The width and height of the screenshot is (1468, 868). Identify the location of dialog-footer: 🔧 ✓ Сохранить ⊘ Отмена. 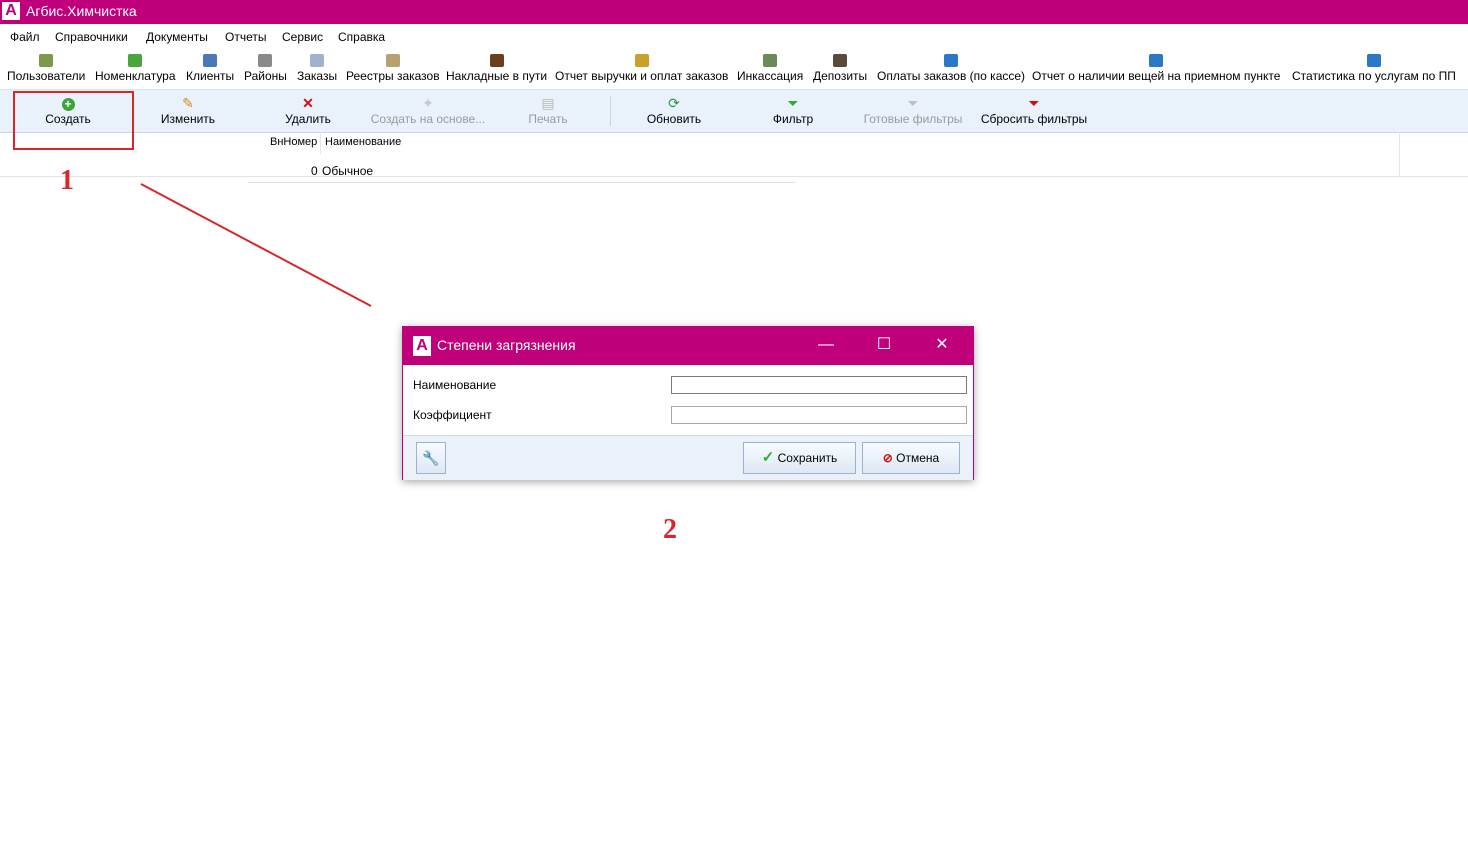
(688, 457).